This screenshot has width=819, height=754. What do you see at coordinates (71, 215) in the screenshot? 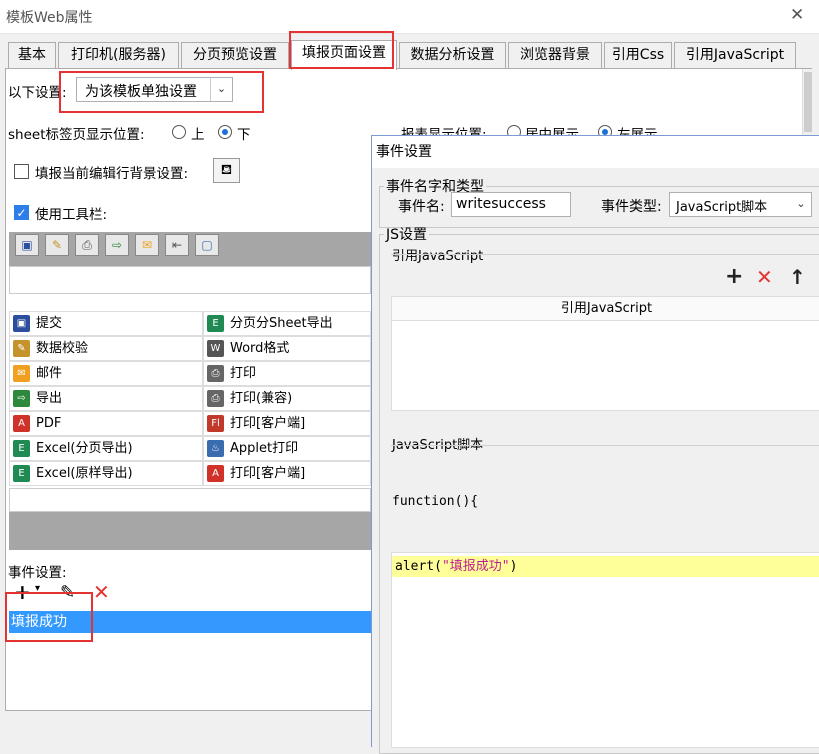
I see `use-toolbar-label: 使用工具栏:` at bounding box center [71, 215].